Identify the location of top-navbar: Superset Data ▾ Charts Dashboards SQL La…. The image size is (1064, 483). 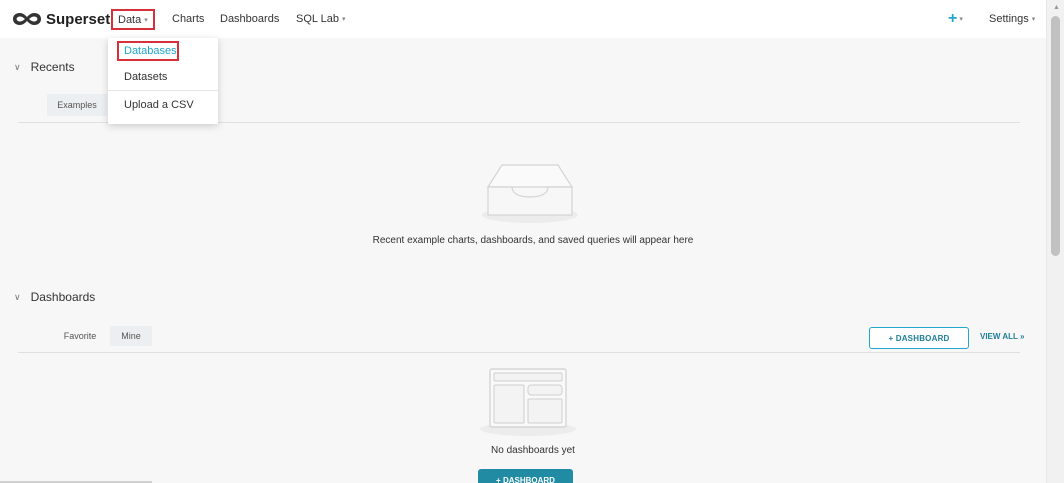
(523, 19).